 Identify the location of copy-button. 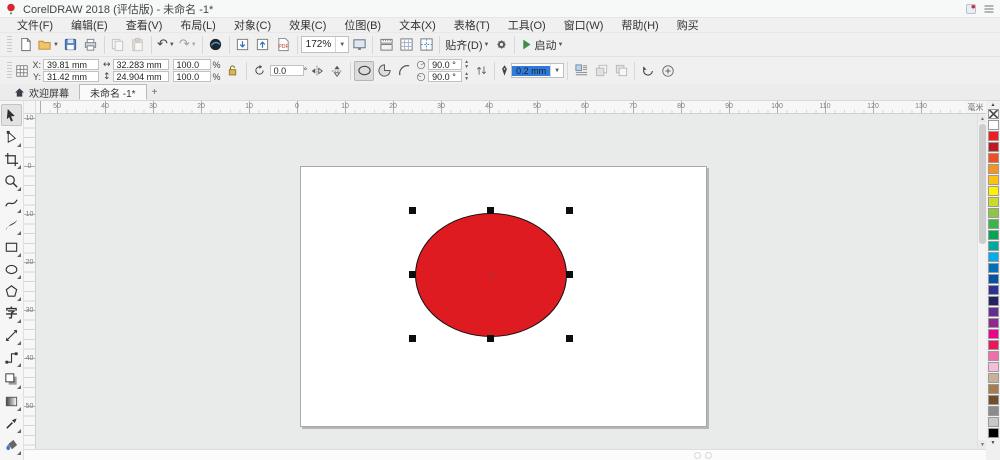
(118, 45).